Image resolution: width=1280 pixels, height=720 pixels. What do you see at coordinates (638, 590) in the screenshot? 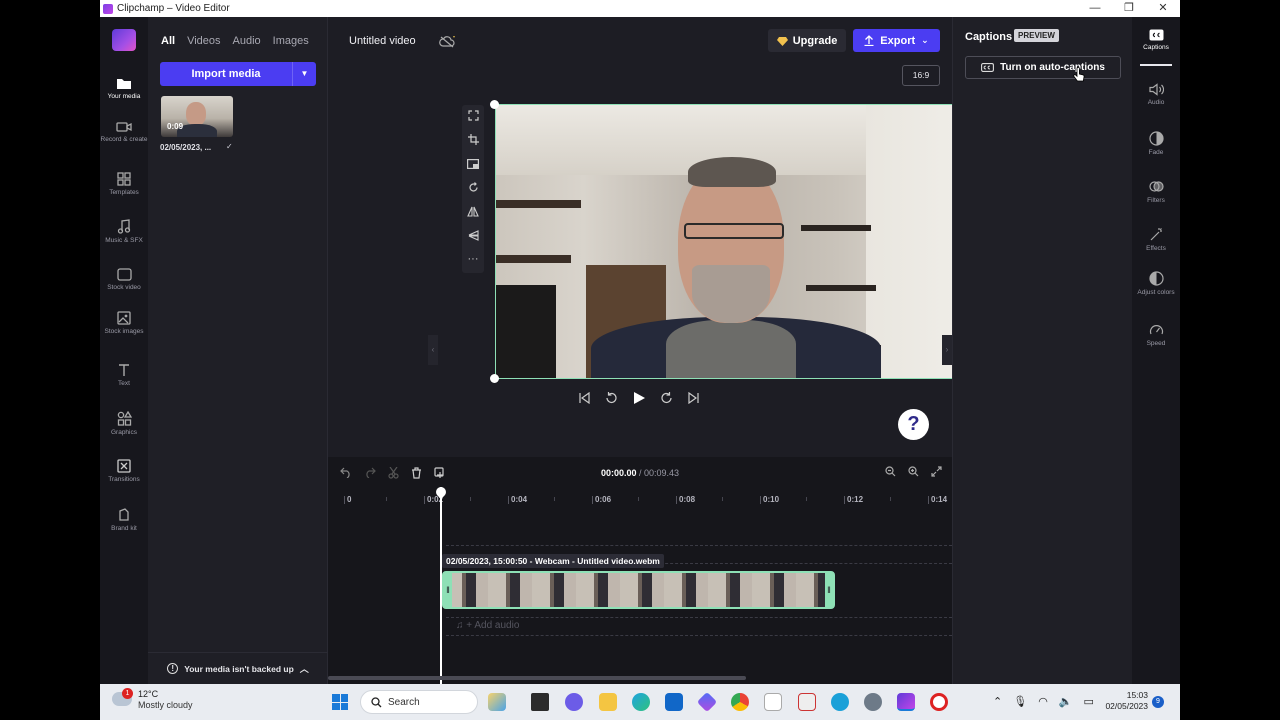
I see `video-clip: ‖ ‖` at bounding box center [638, 590].